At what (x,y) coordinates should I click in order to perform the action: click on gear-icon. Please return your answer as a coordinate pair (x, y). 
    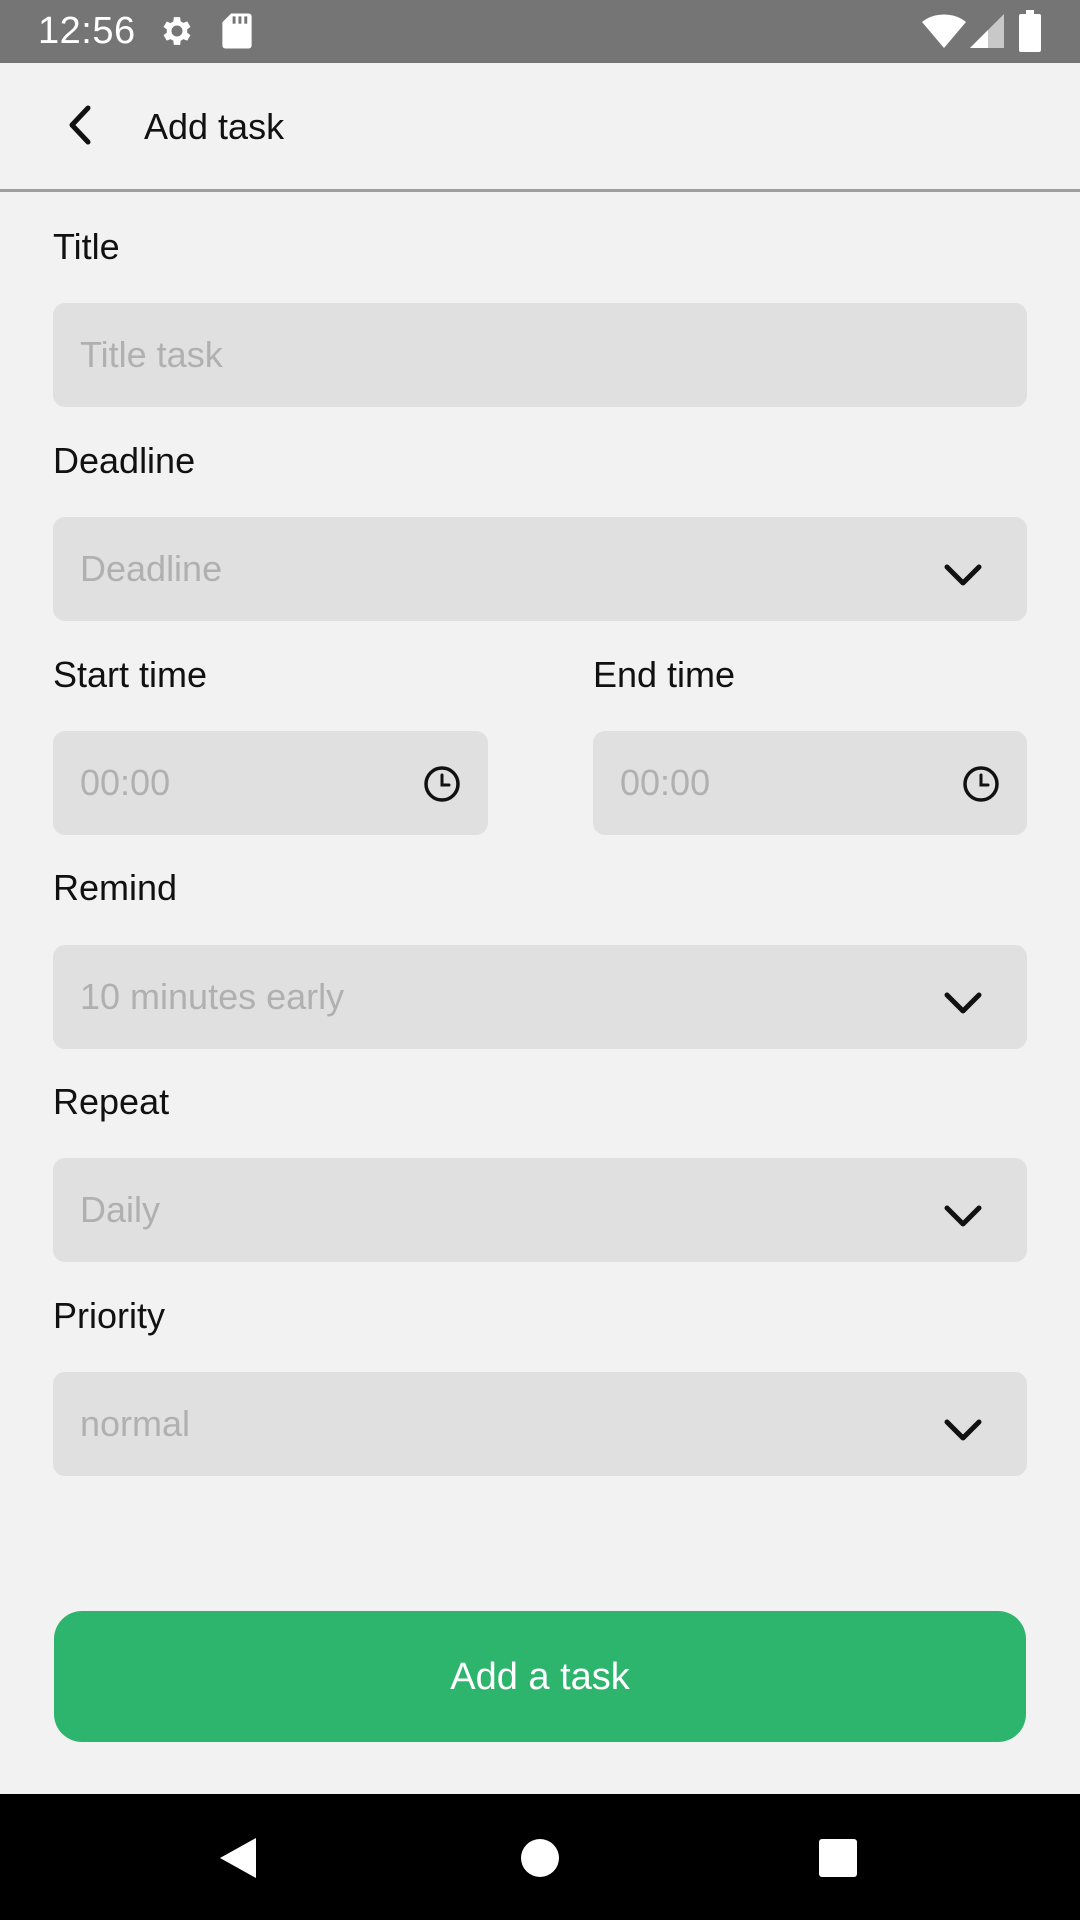
    Looking at the image, I should click on (177, 31).